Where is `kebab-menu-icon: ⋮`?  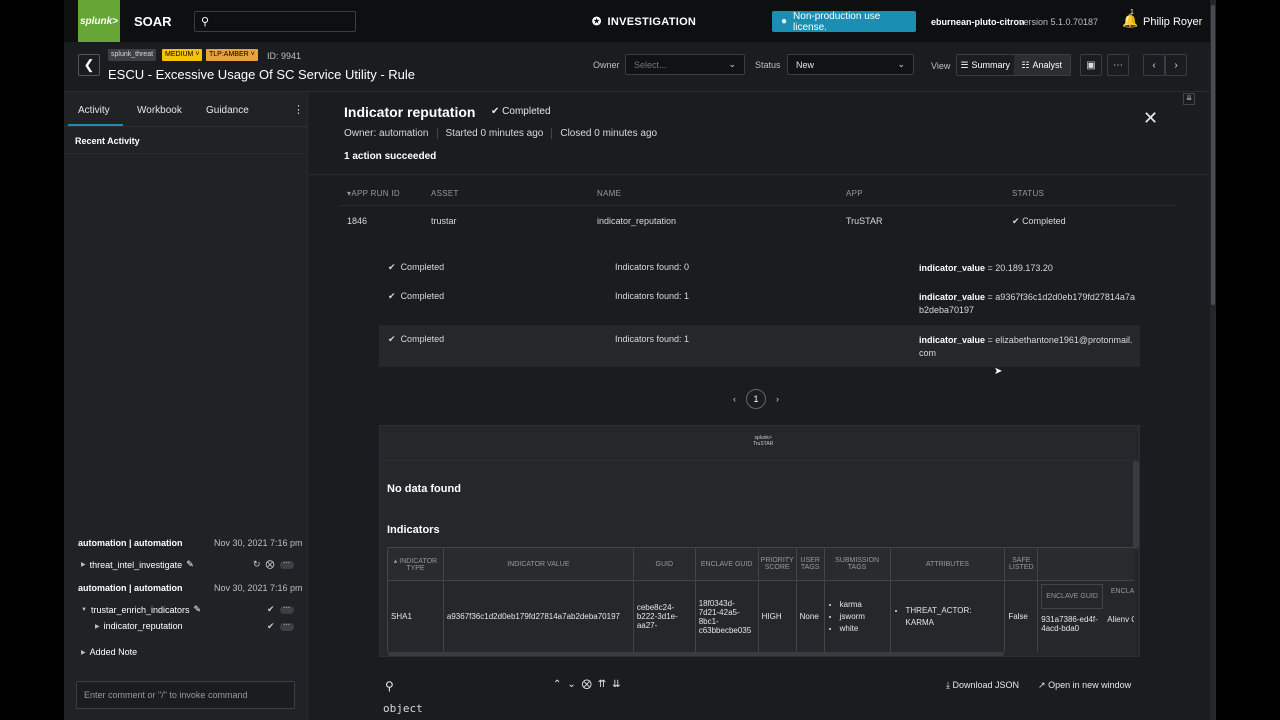
kebab-menu-icon: ⋮ is located at coordinates (298, 109).